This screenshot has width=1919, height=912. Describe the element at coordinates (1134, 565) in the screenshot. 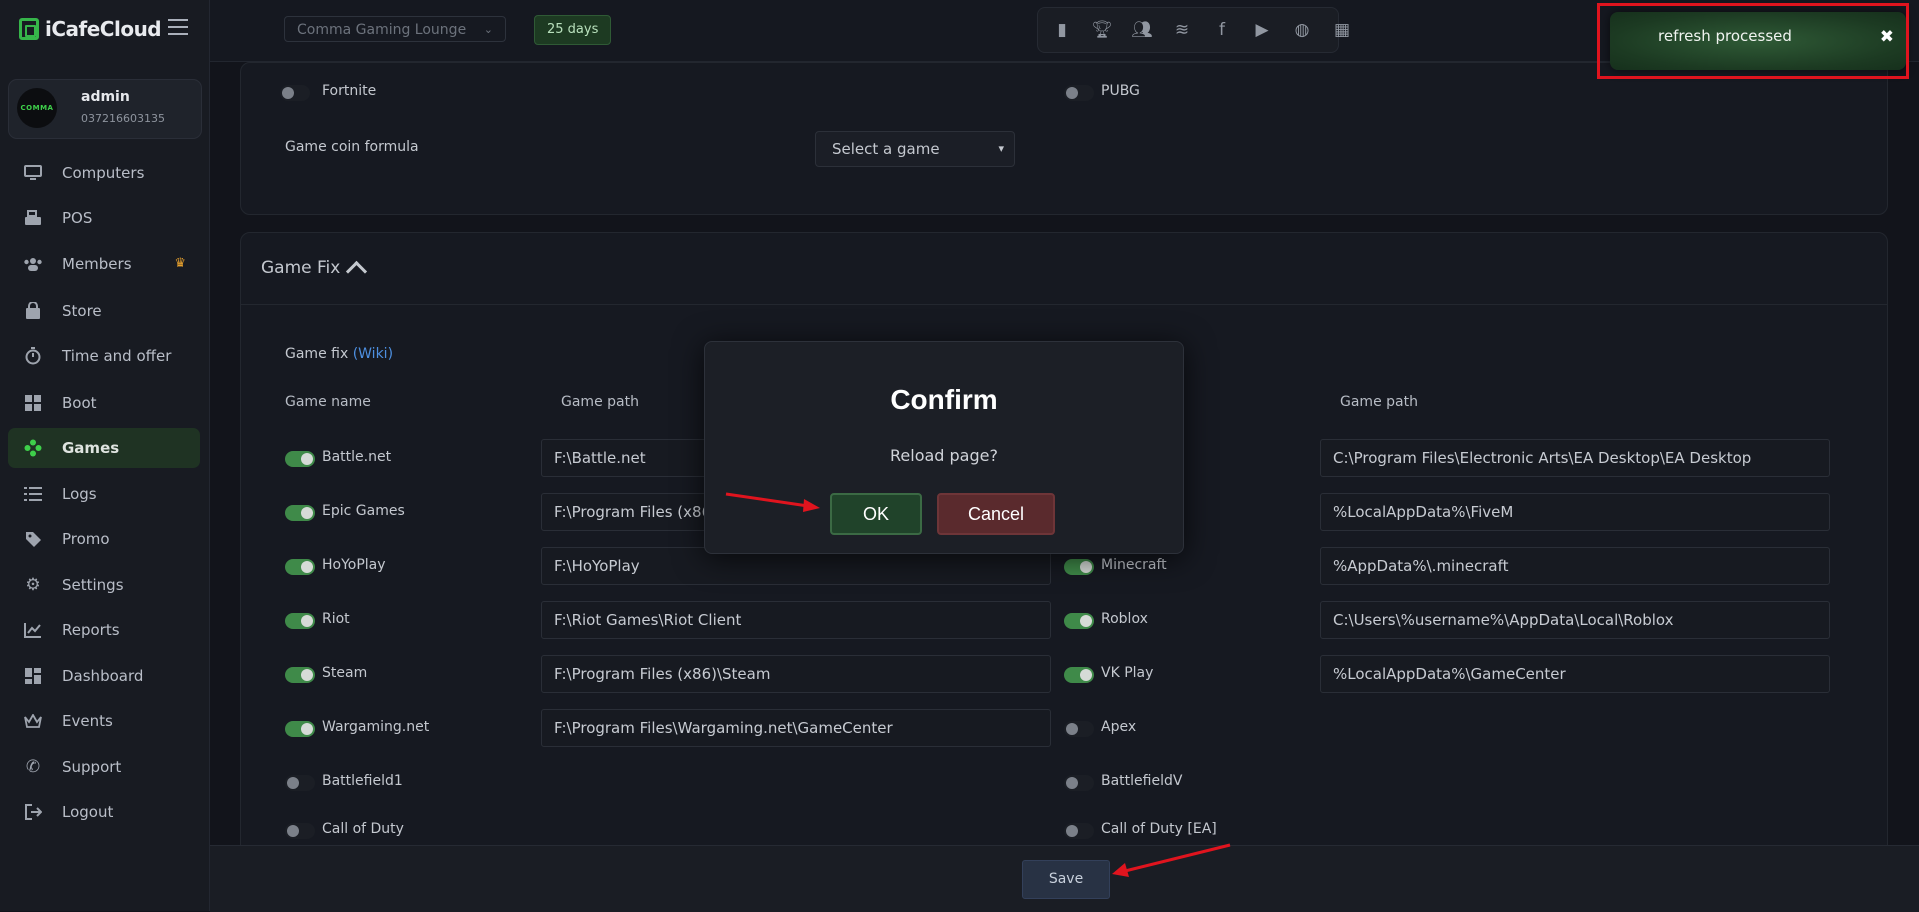

I see `game-label: Minecraft` at that location.